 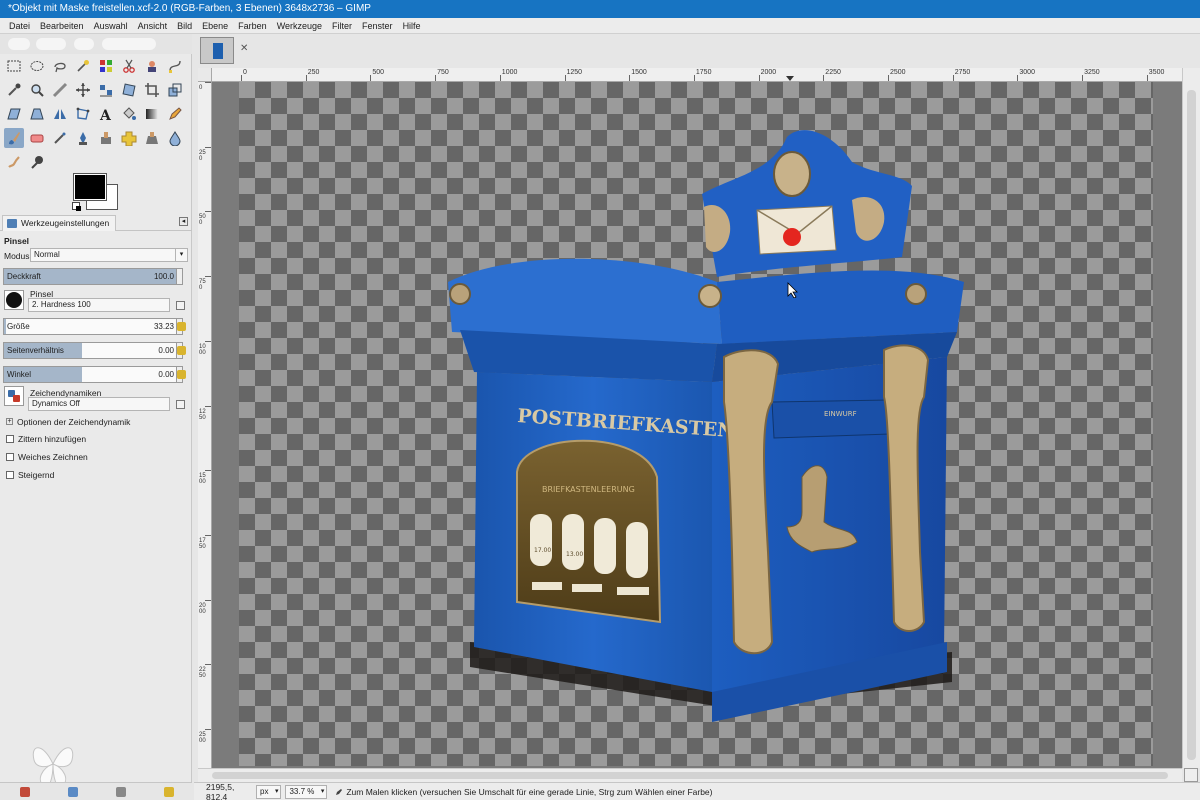 I want to click on horizontal-scroll-thumb, so click(x=690, y=775).